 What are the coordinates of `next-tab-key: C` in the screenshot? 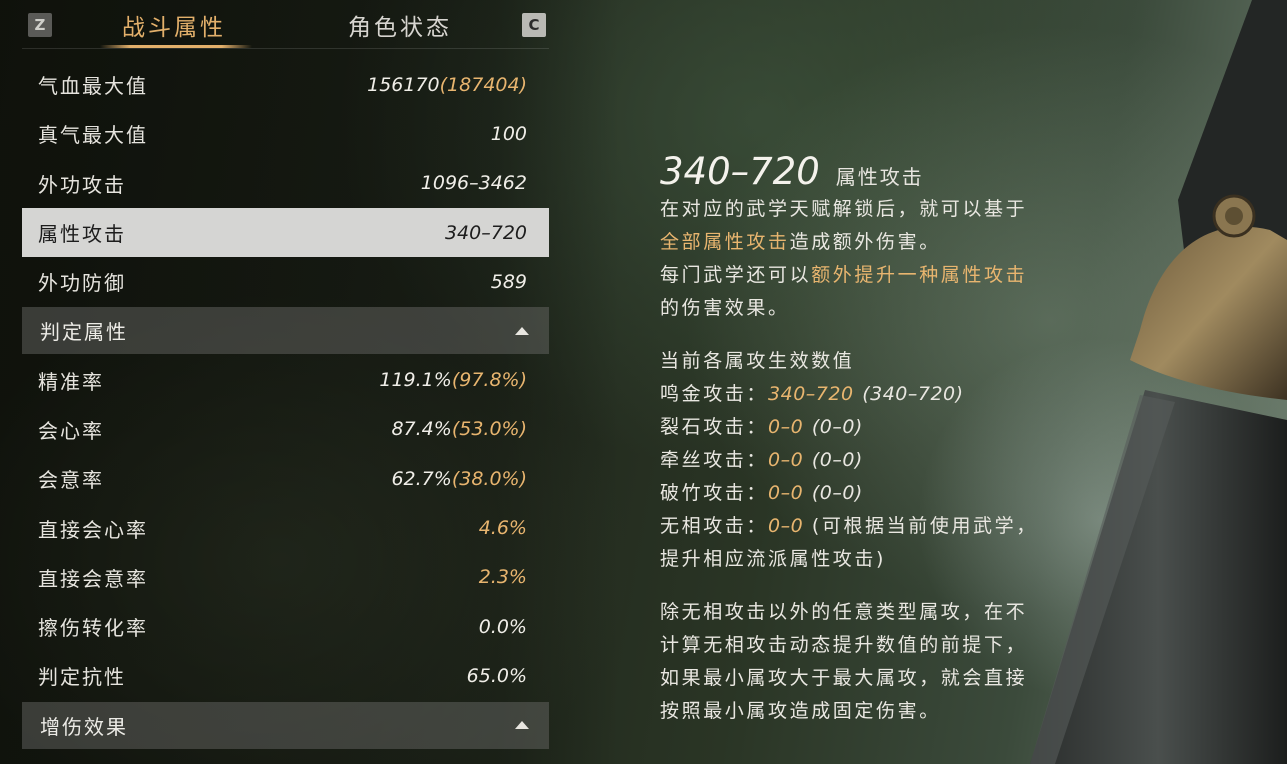 It's located at (534, 25).